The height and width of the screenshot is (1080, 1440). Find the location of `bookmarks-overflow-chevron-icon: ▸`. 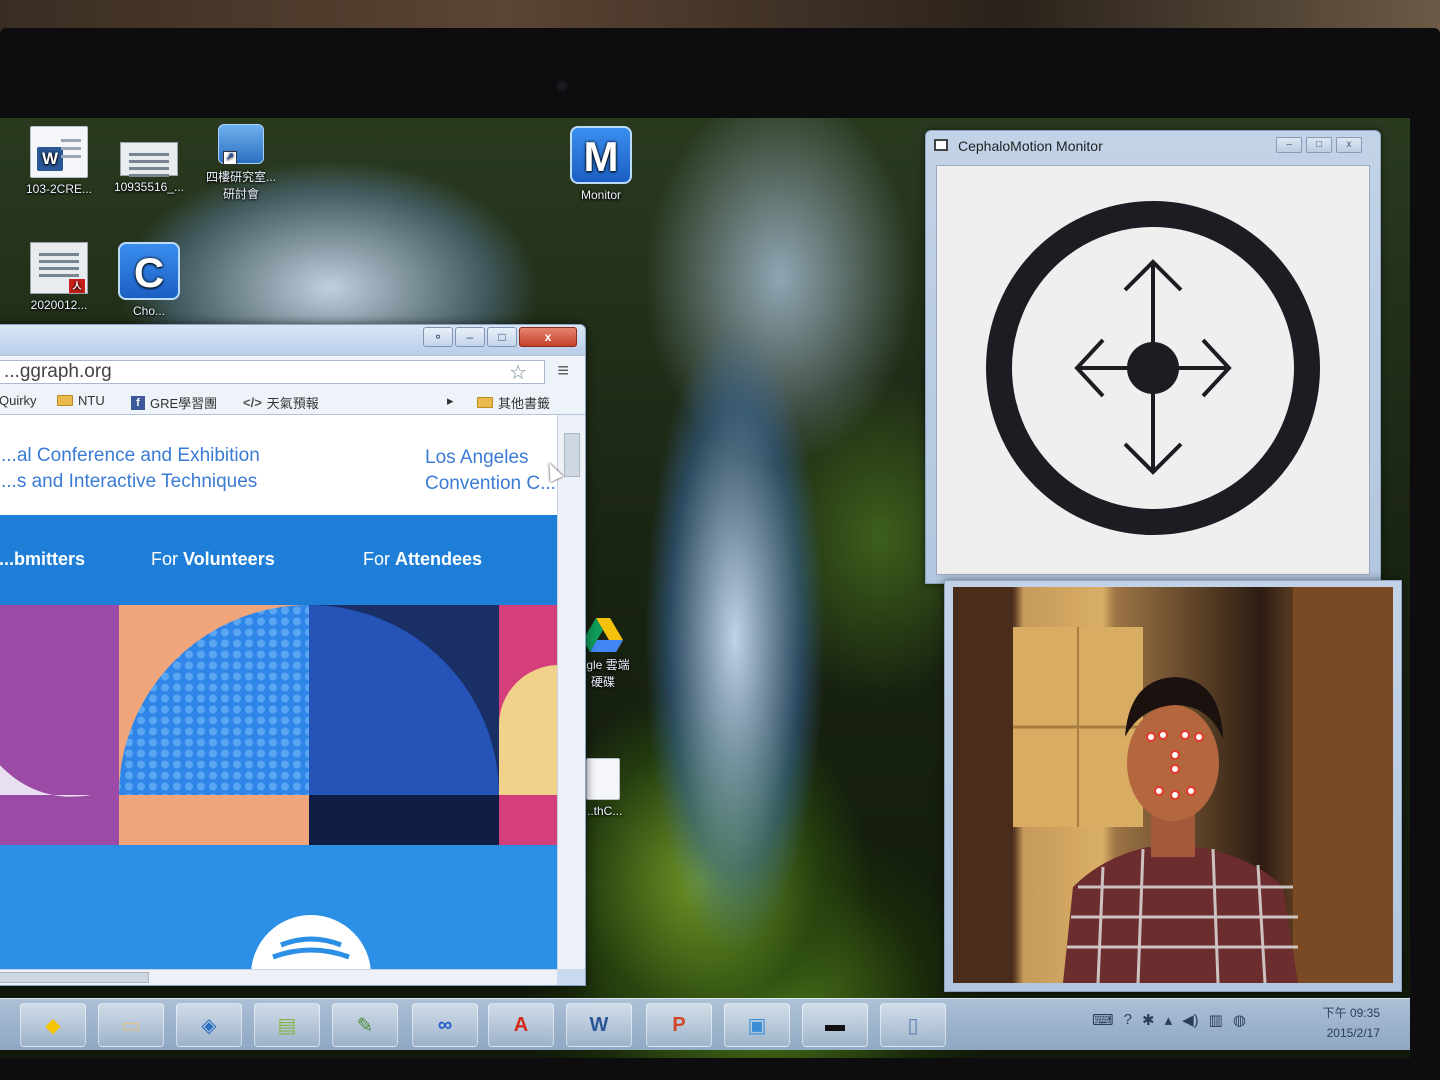

bookmarks-overflow-chevron-icon: ▸ is located at coordinates (450, 401).